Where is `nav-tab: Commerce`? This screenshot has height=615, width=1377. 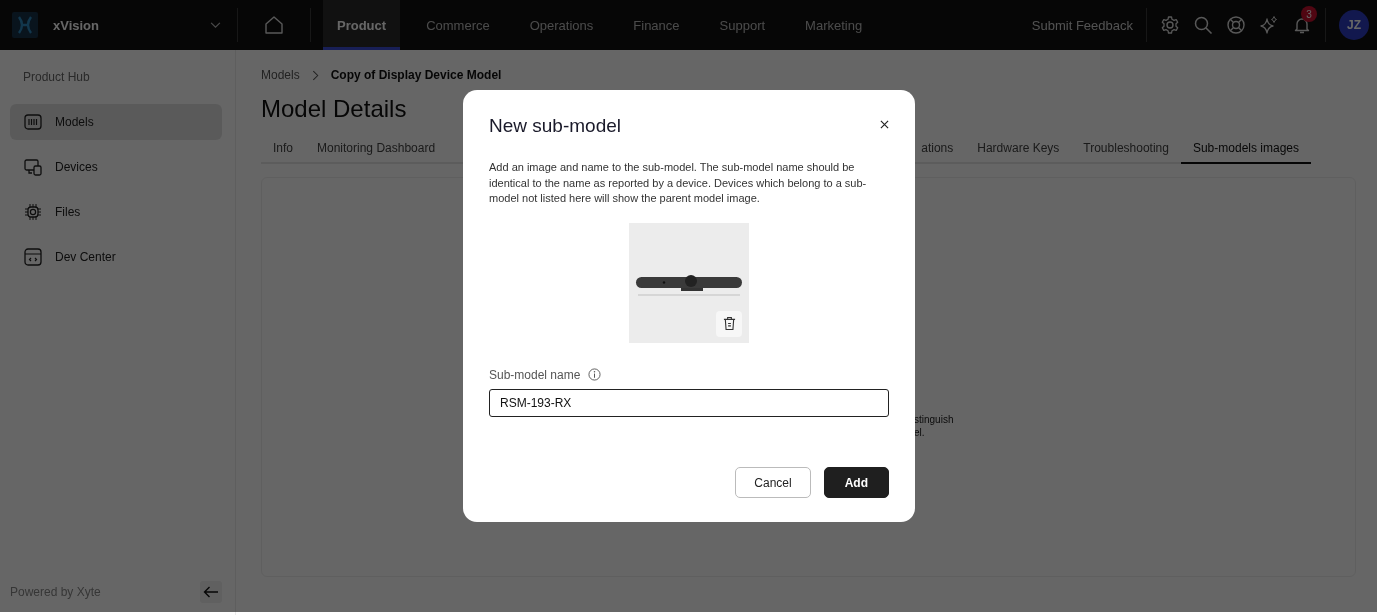
nav-tab: Commerce is located at coordinates (458, 25).